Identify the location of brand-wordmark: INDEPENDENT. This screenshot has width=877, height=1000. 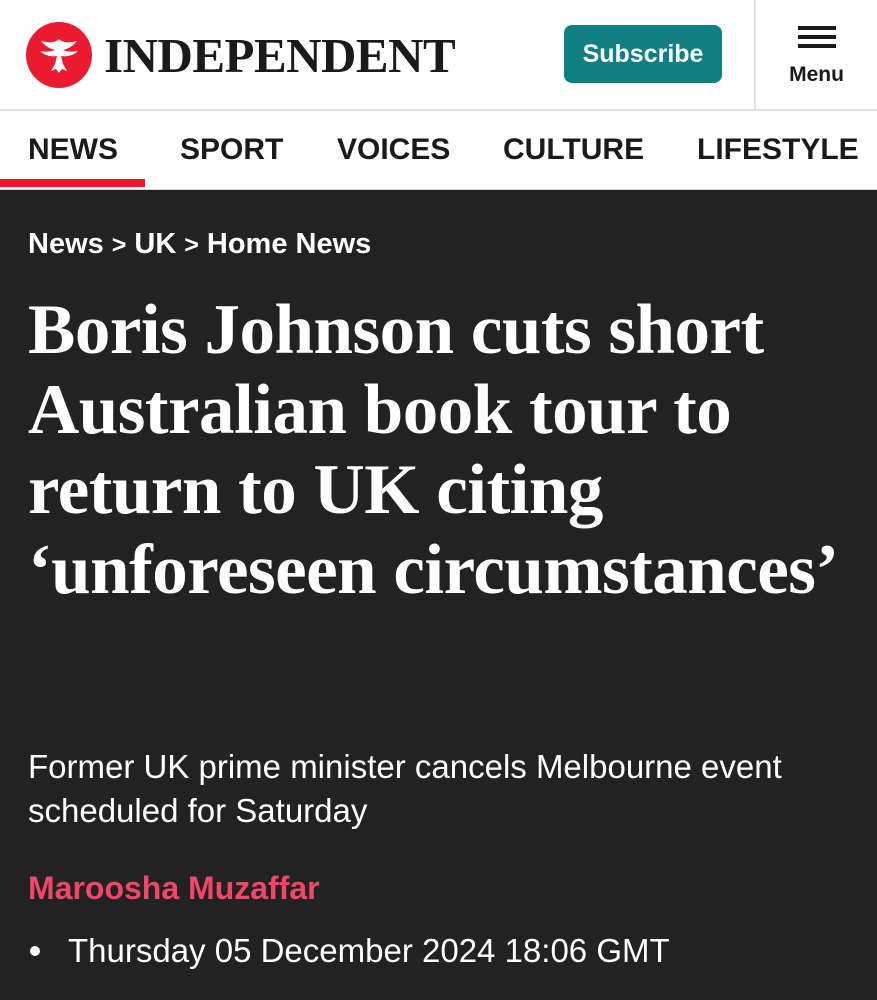
(280, 55).